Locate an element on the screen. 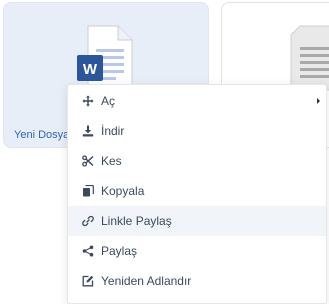 The width and height of the screenshot is (329, 304). menu-item-label: Kes is located at coordinates (111, 161).